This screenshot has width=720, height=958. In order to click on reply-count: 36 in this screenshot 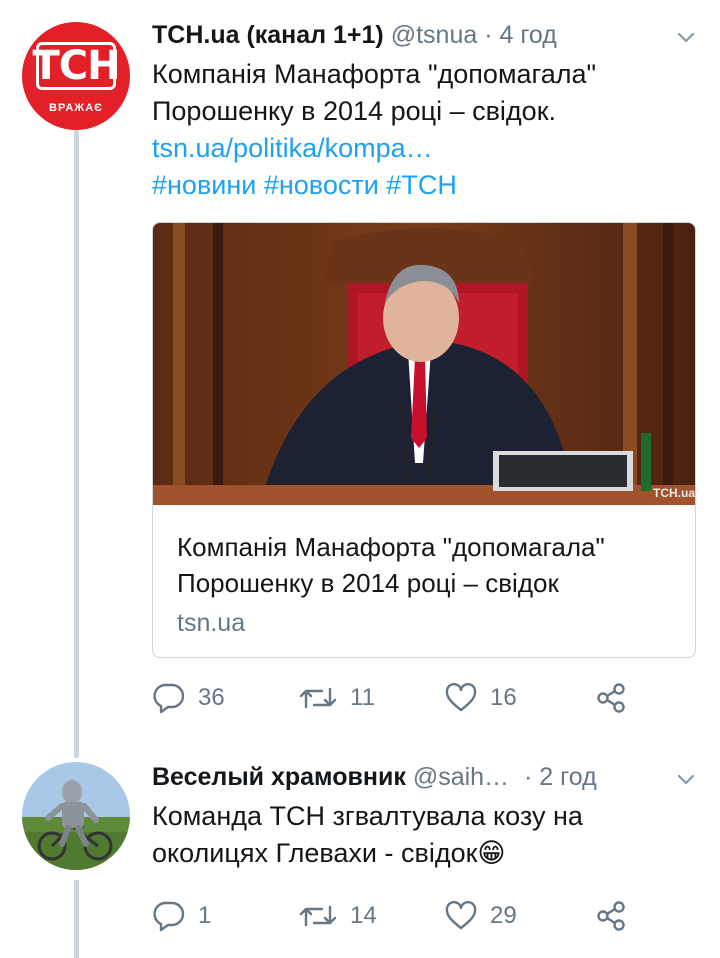, I will do `click(211, 697)`.